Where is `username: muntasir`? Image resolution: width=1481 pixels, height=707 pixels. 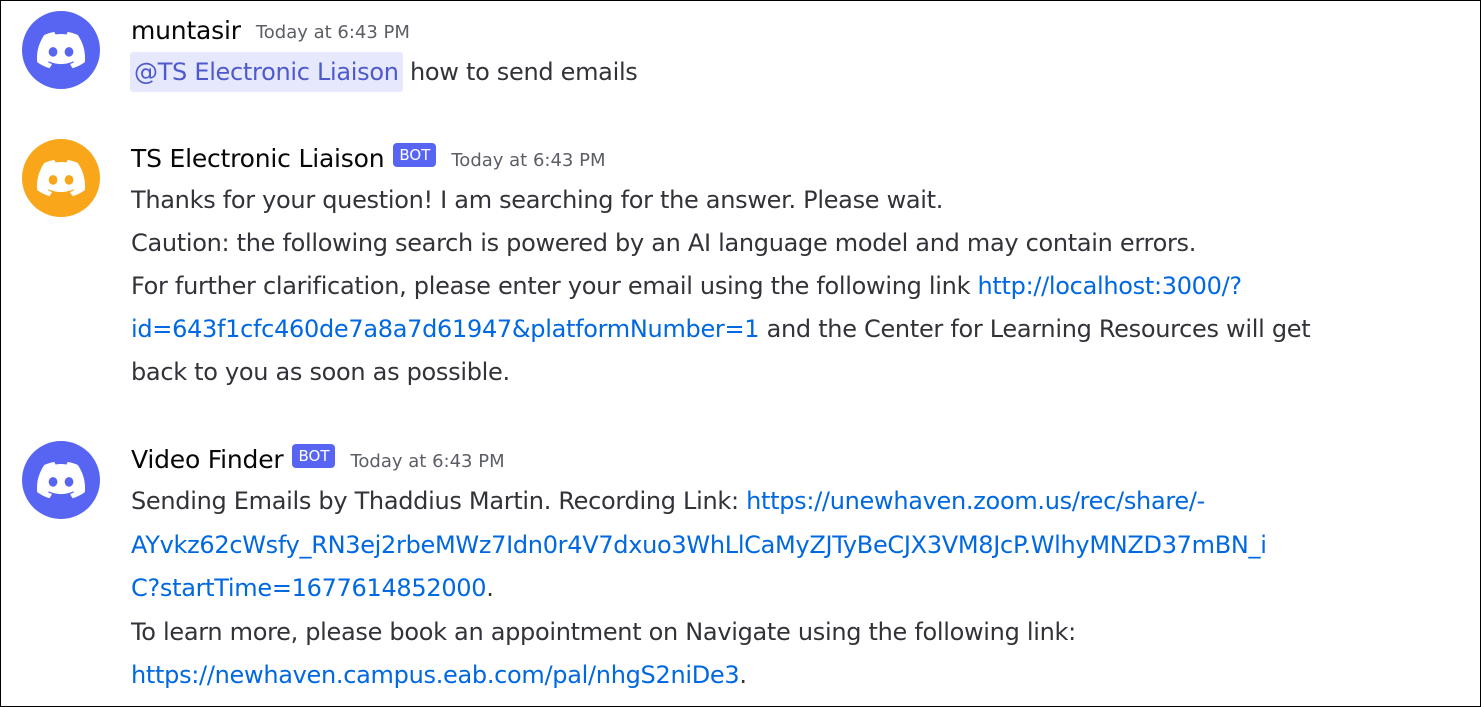
username: muntasir is located at coordinates (186, 30).